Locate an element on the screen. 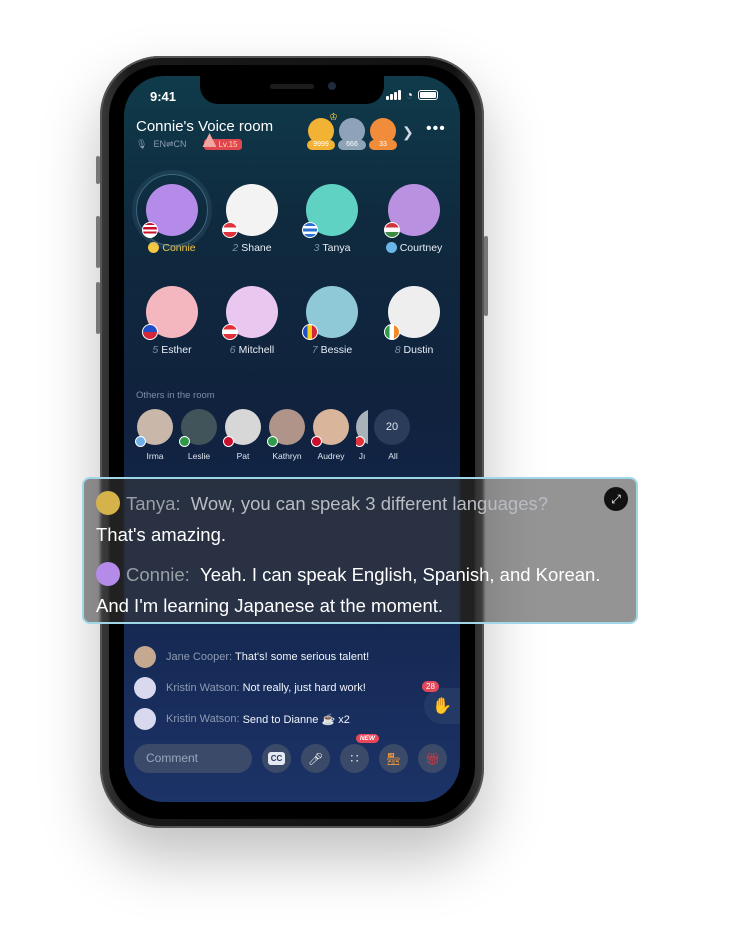 Image resolution: width=750 pixels, height=926 pixels. apps-grid-icon: ∷ is located at coordinates (354, 758).